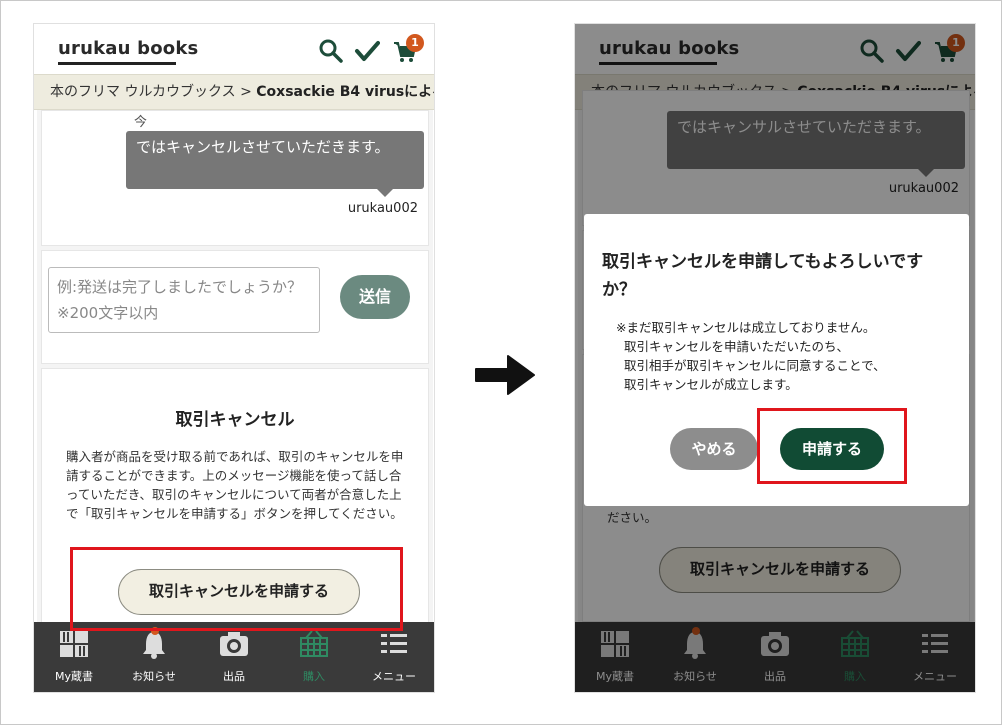  I want to click on basket-icon, so click(314, 643).